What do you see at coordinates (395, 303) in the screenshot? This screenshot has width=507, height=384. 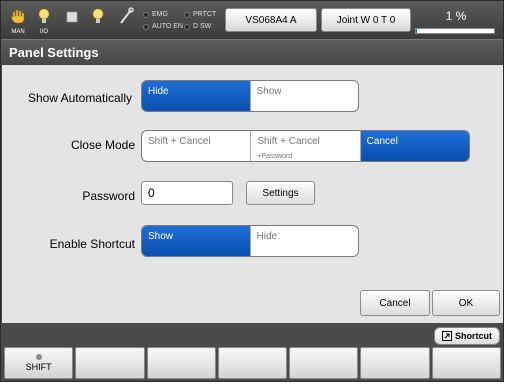 I see `cancel-button: Cancel` at bounding box center [395, 303].